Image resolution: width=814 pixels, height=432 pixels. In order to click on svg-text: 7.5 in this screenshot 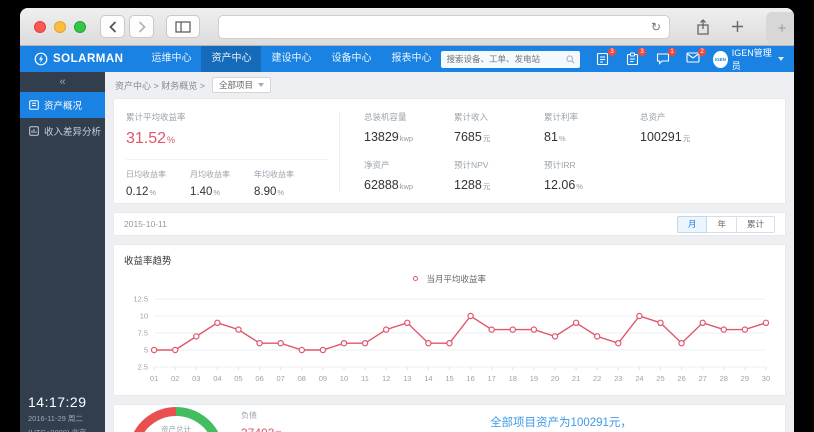, I will do `click(143, 333)`.